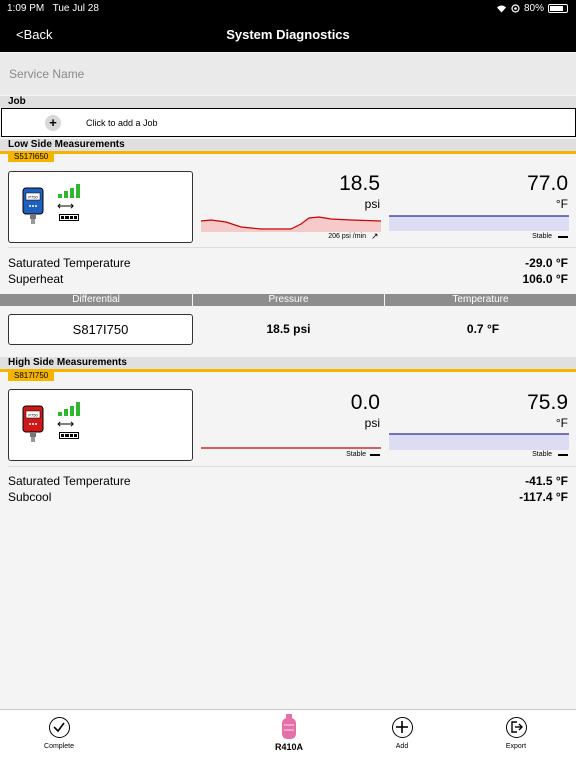  I want to click on add-job-label: Click to add a Job, so click(122, 123).